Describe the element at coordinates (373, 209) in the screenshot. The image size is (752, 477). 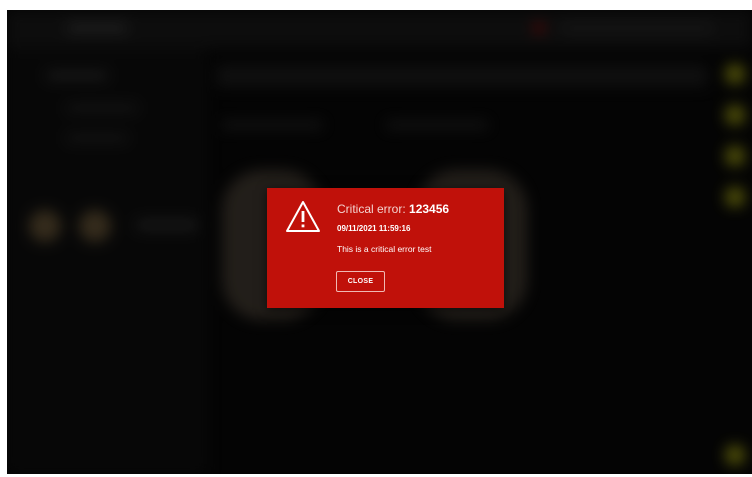
I see `error-title-label: Critical error:` at that location.